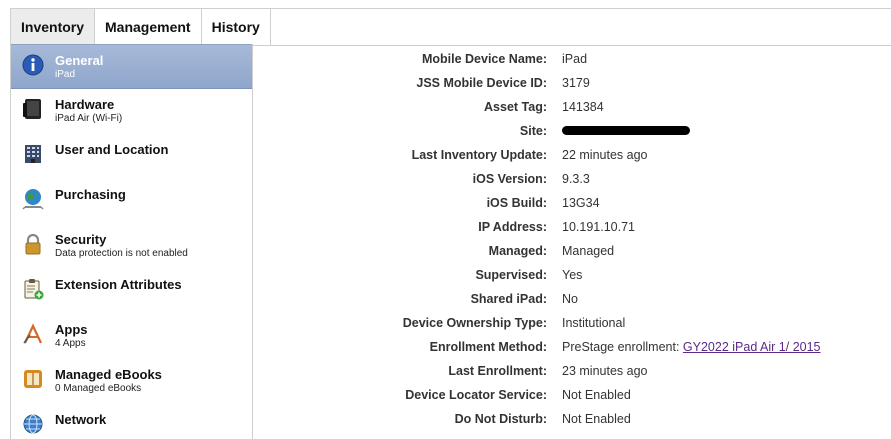  I want to click on detail-value: 22 minutes ago, so click(605, 155).